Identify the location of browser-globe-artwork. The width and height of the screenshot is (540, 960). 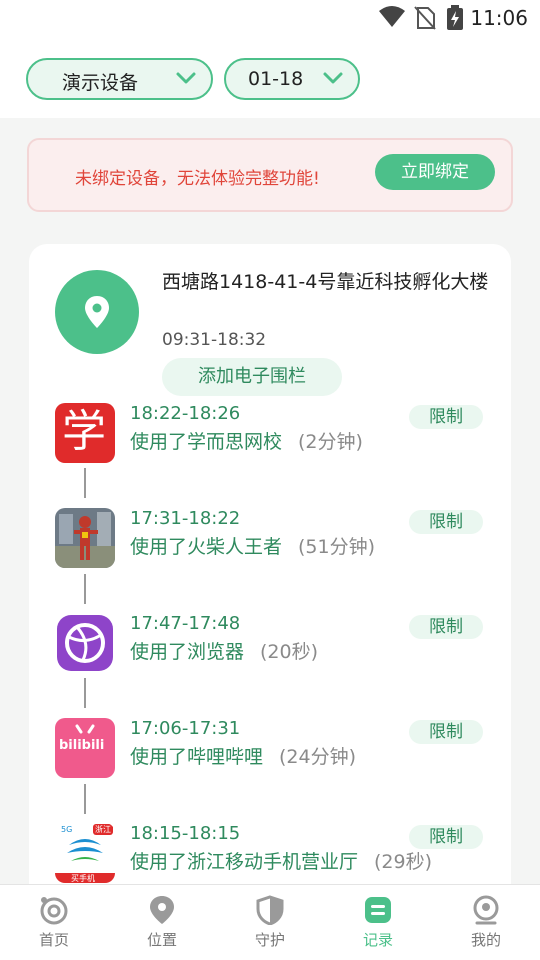
(85, 643).